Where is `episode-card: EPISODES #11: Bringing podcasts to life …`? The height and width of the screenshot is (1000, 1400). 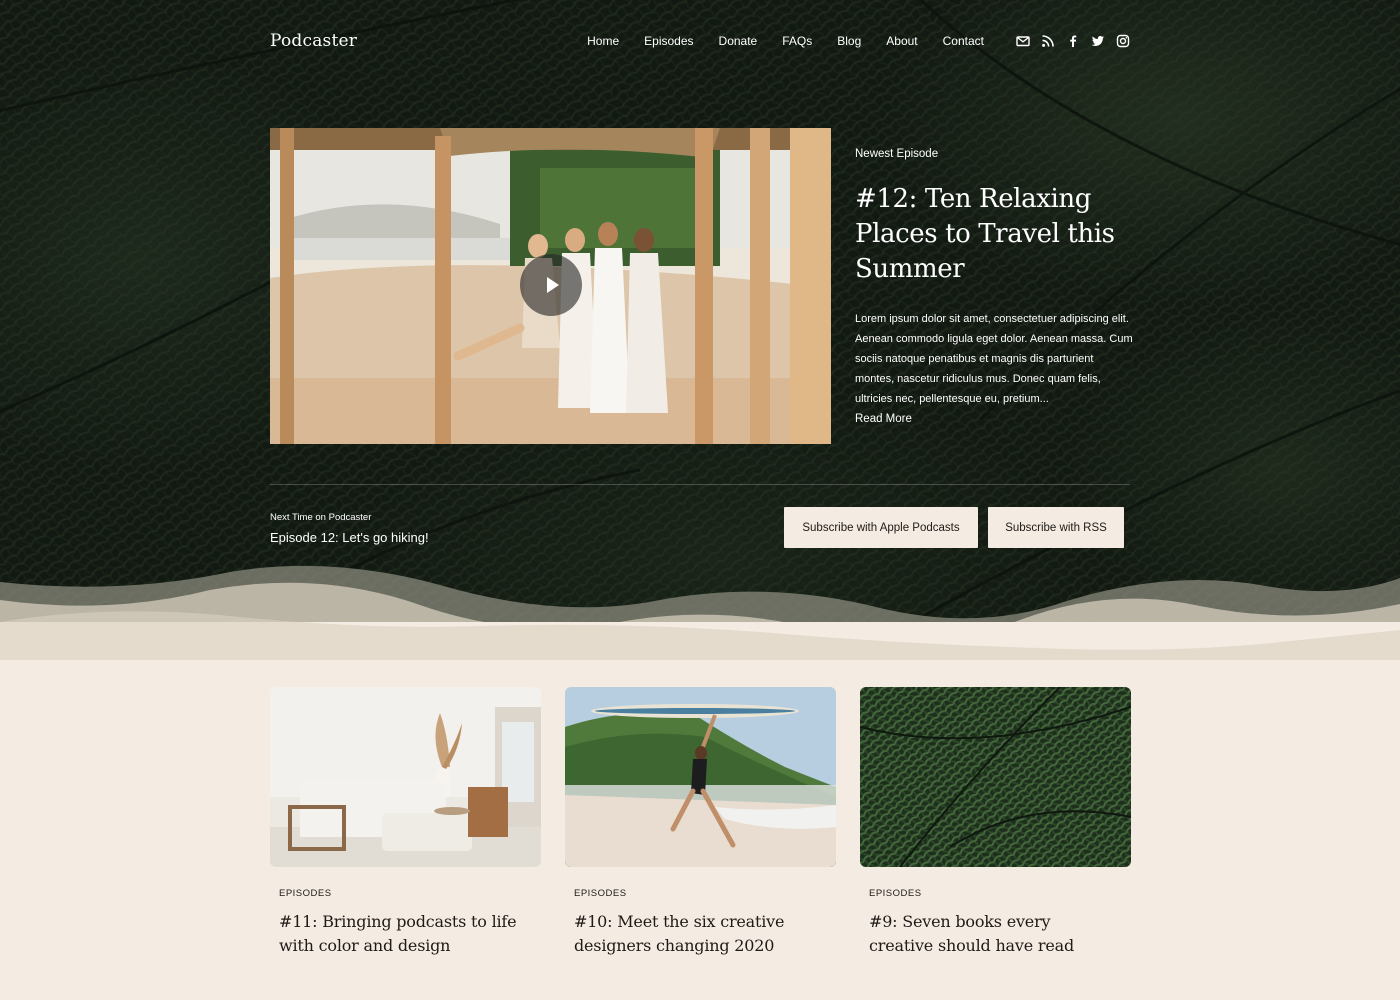
episode-card: EPISODES #11: Bringing podcasts to life … is located at coordinates (405, 822).